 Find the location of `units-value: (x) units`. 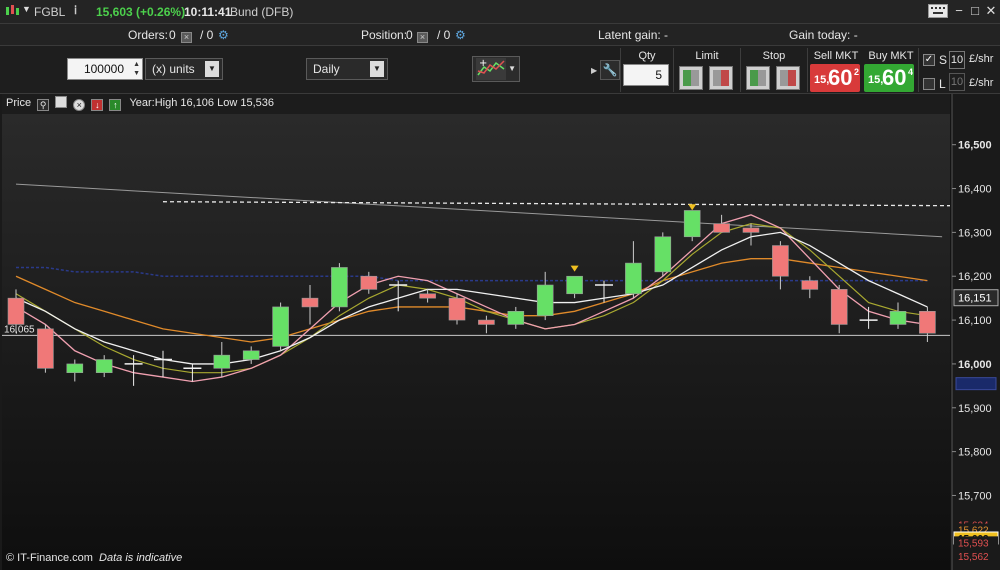

units-value: (x) units is located at coordinates (173, 69).